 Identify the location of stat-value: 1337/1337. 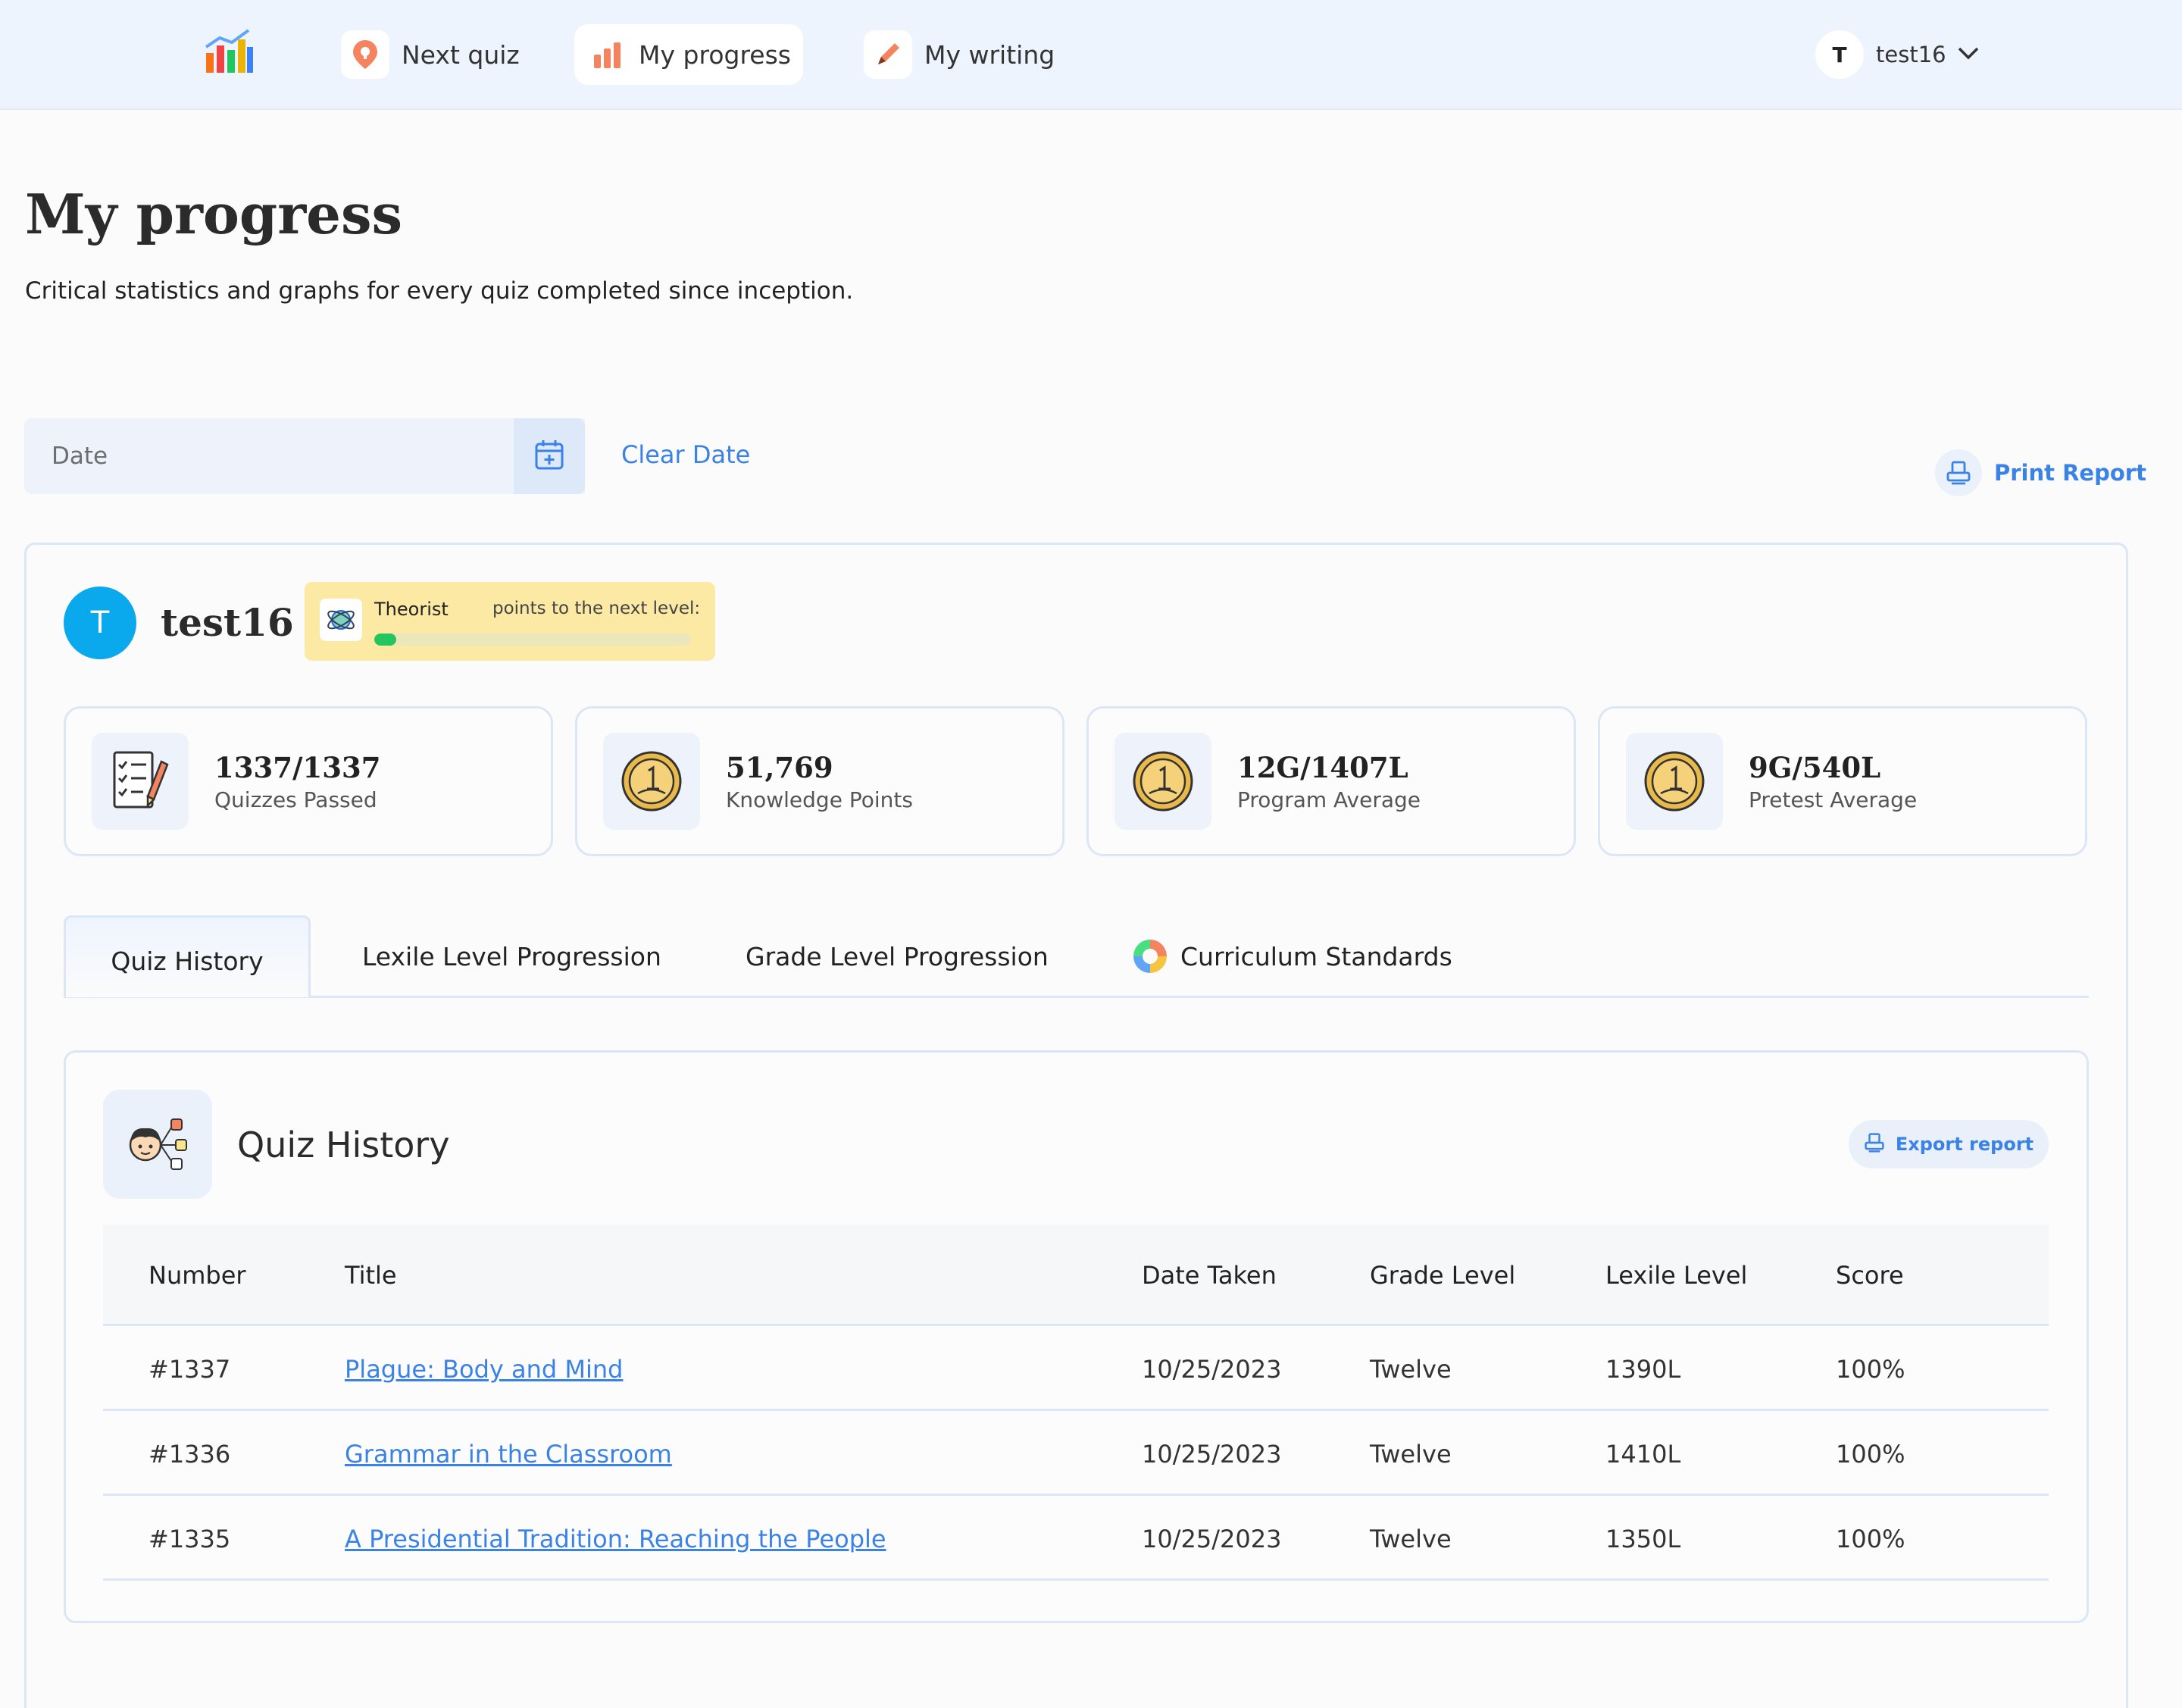
(297, 767).